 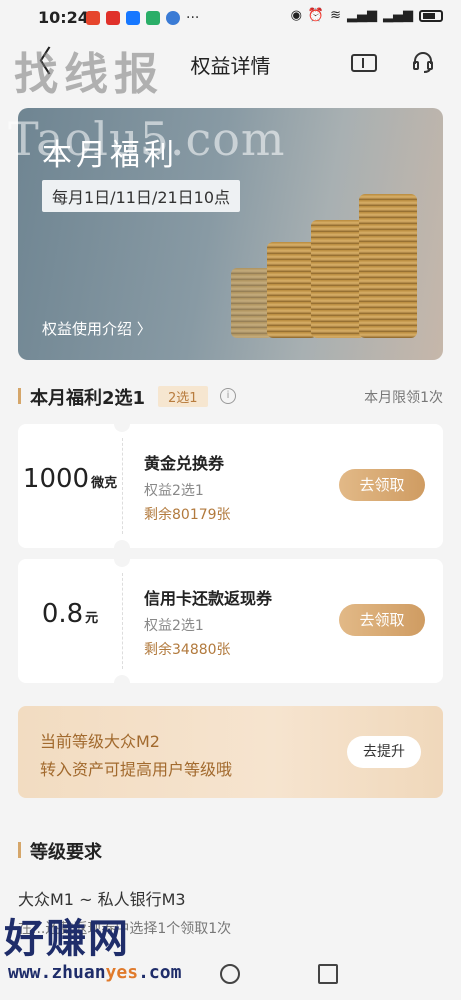 What do you see at coordinates (89, 74) in the screenshot?
I see `watermark-top: 找线报` at bounding box center [89, 74].